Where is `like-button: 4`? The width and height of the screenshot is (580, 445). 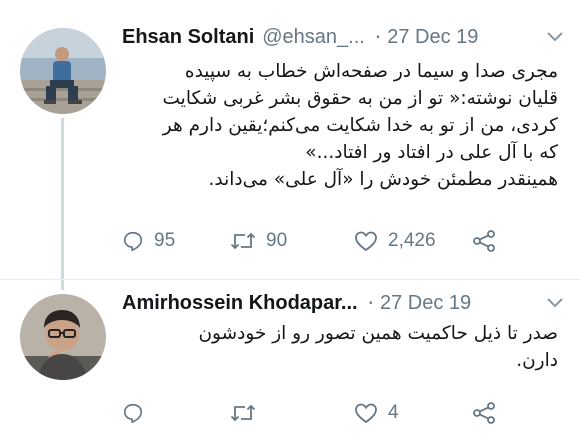
like-button: 4 is located at coordinates (376, 413).